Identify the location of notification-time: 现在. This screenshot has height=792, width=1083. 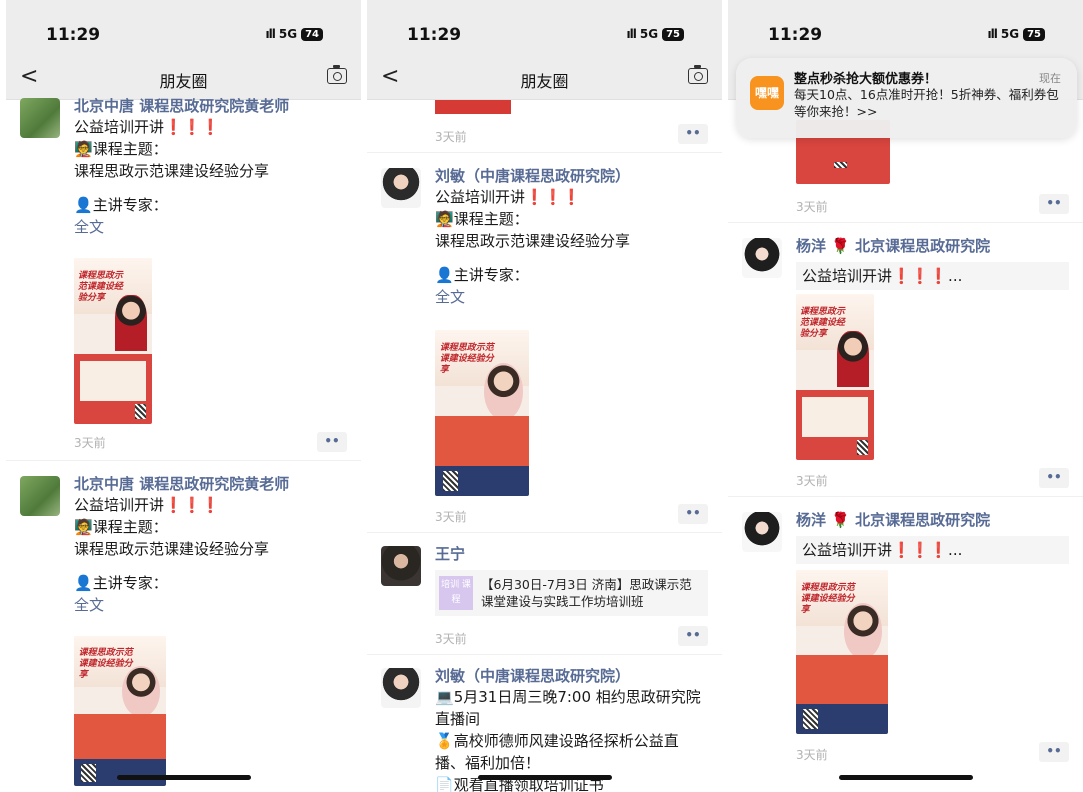
(1050, 78).